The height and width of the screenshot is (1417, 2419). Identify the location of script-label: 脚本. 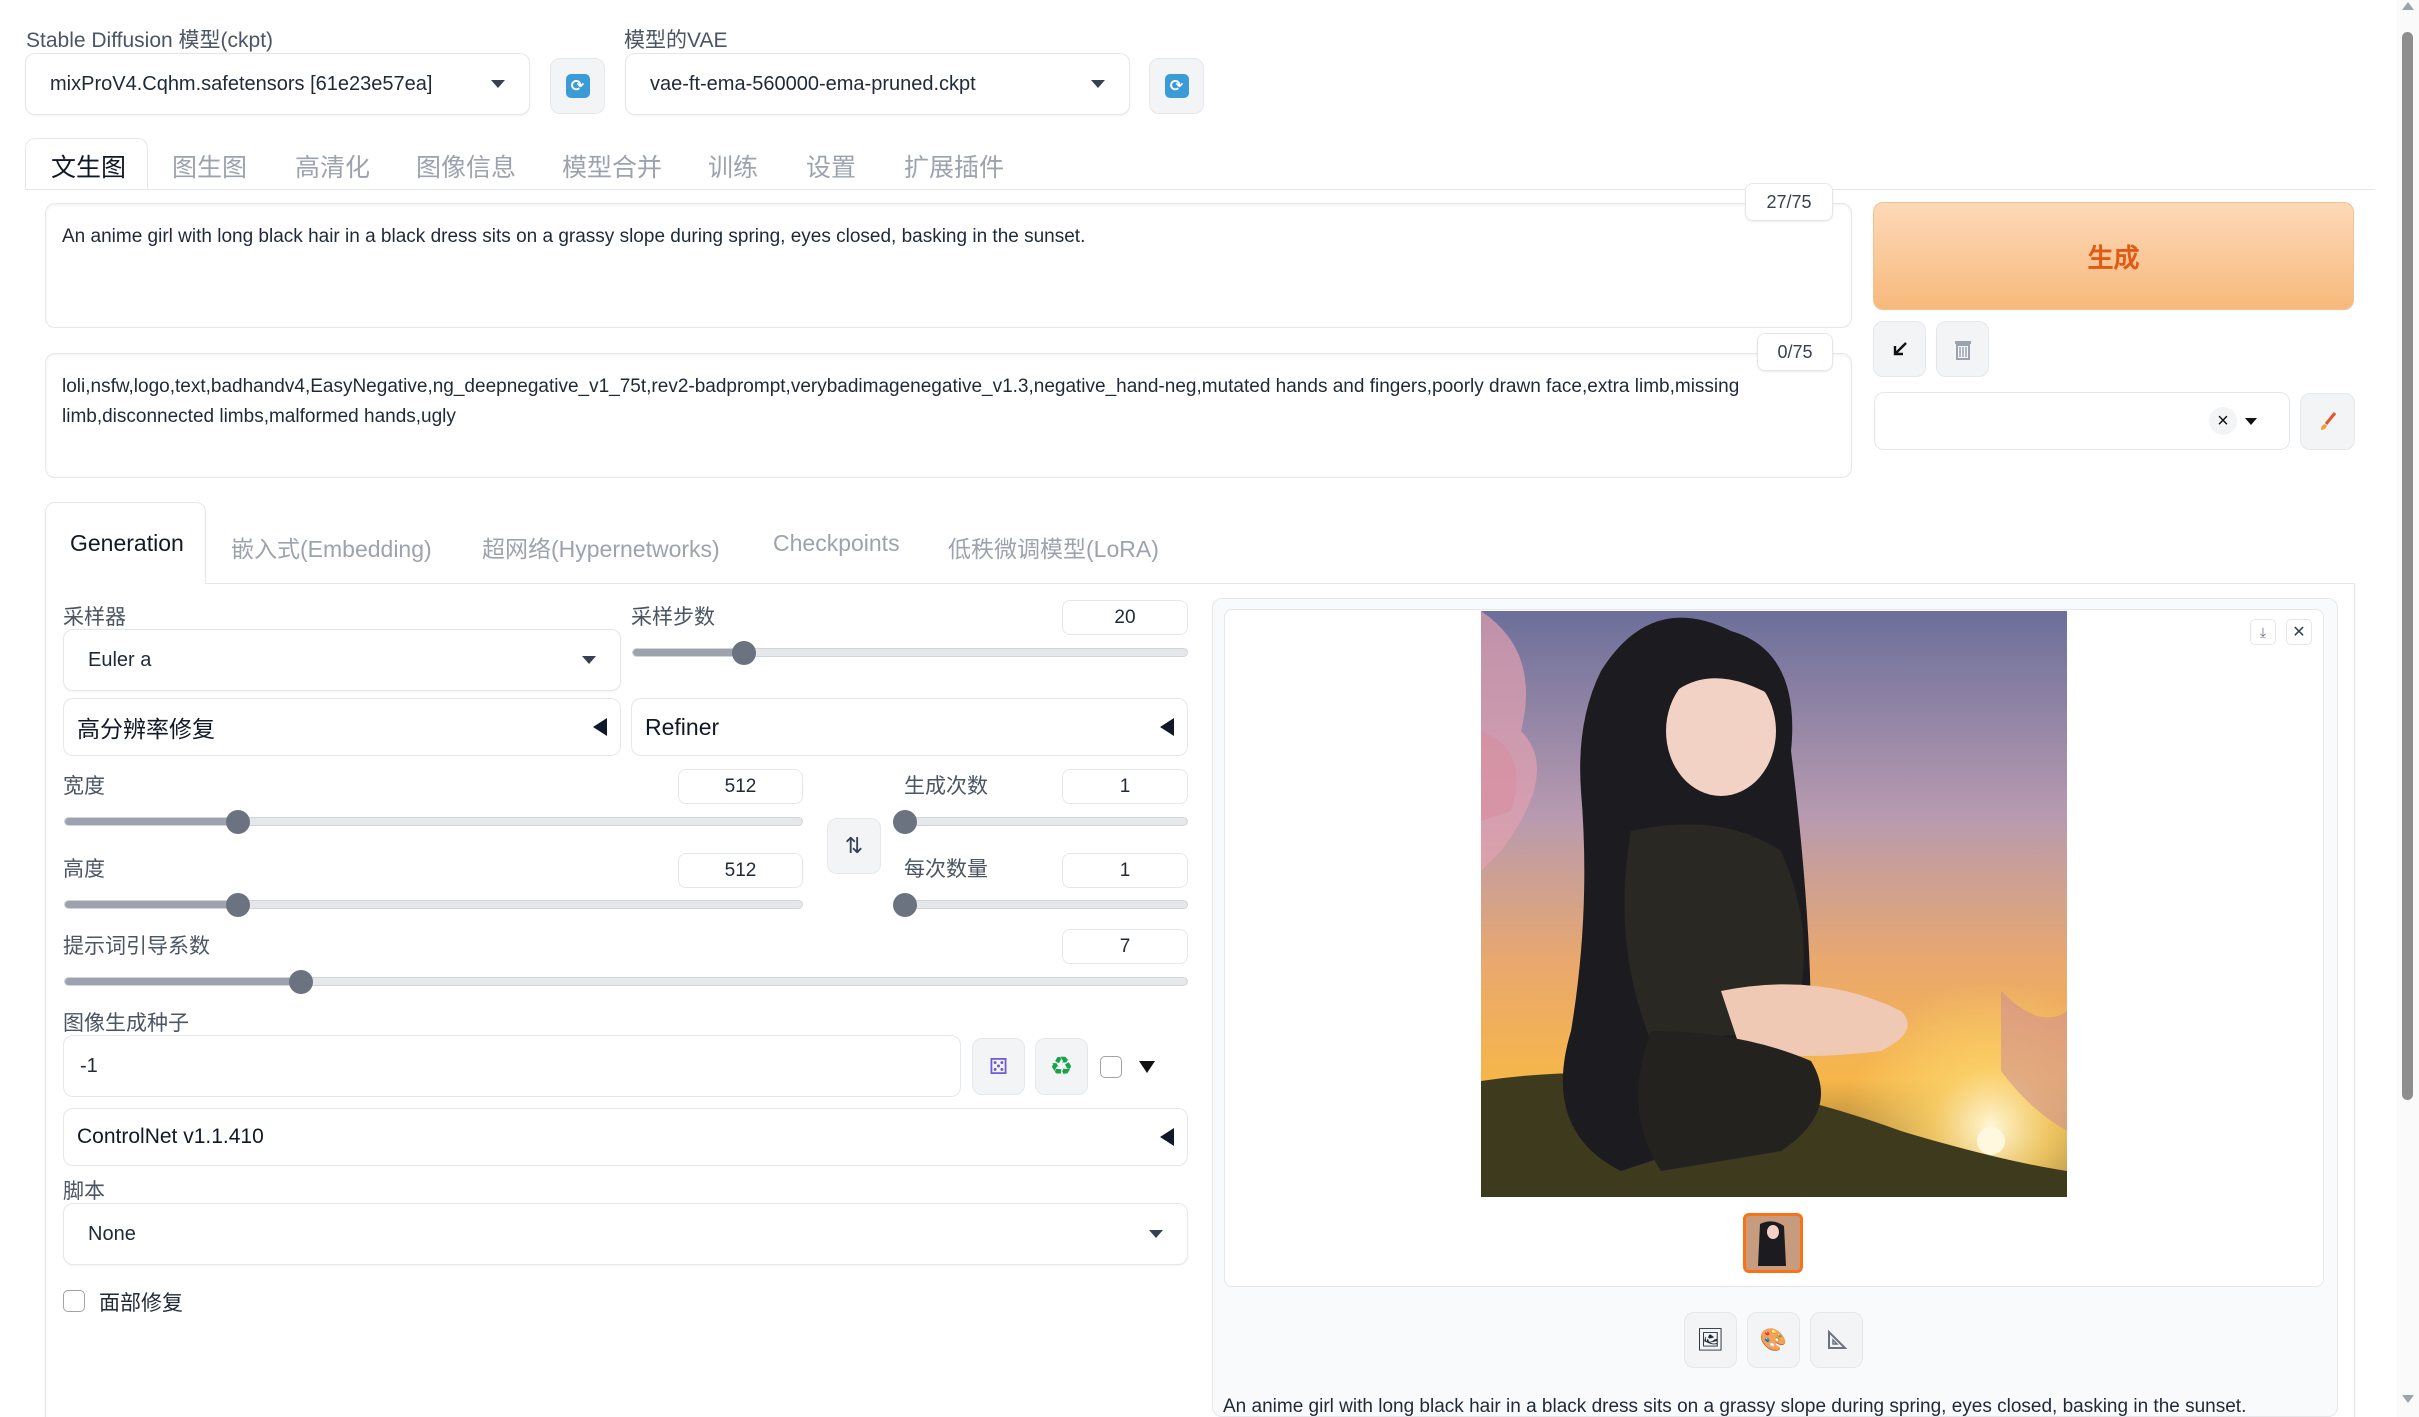
(84, 1191).